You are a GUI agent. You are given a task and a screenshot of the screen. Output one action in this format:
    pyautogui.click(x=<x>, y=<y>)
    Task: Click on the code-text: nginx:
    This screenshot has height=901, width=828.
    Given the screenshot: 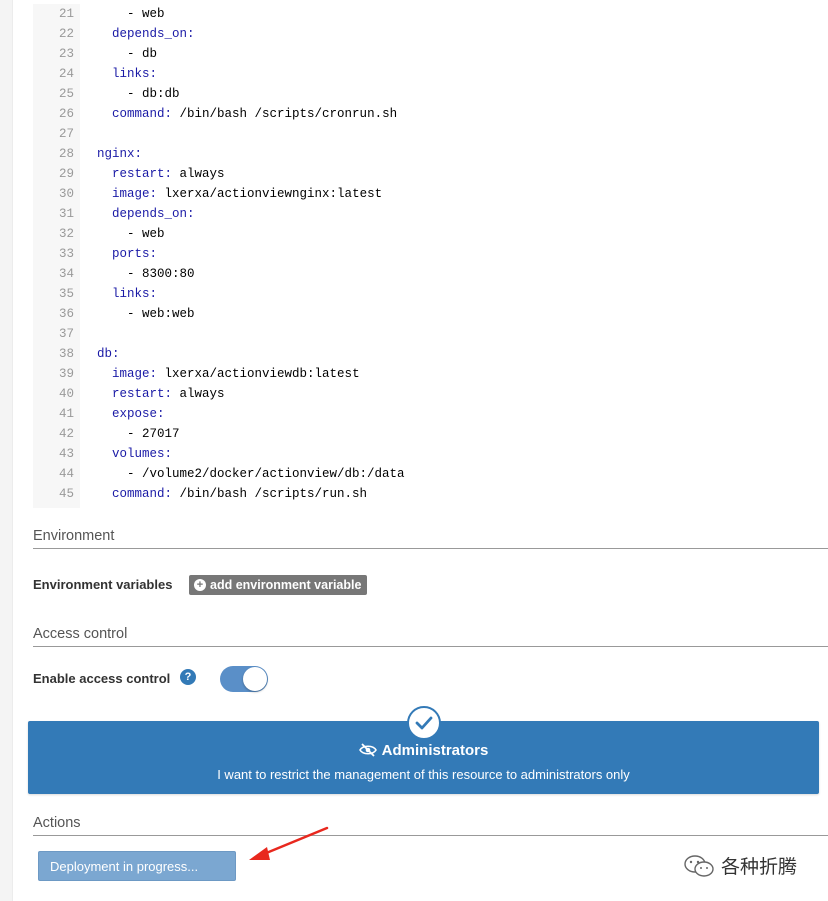 What is the action you would take?
    pyautogui.click(x=119, y=154)
    